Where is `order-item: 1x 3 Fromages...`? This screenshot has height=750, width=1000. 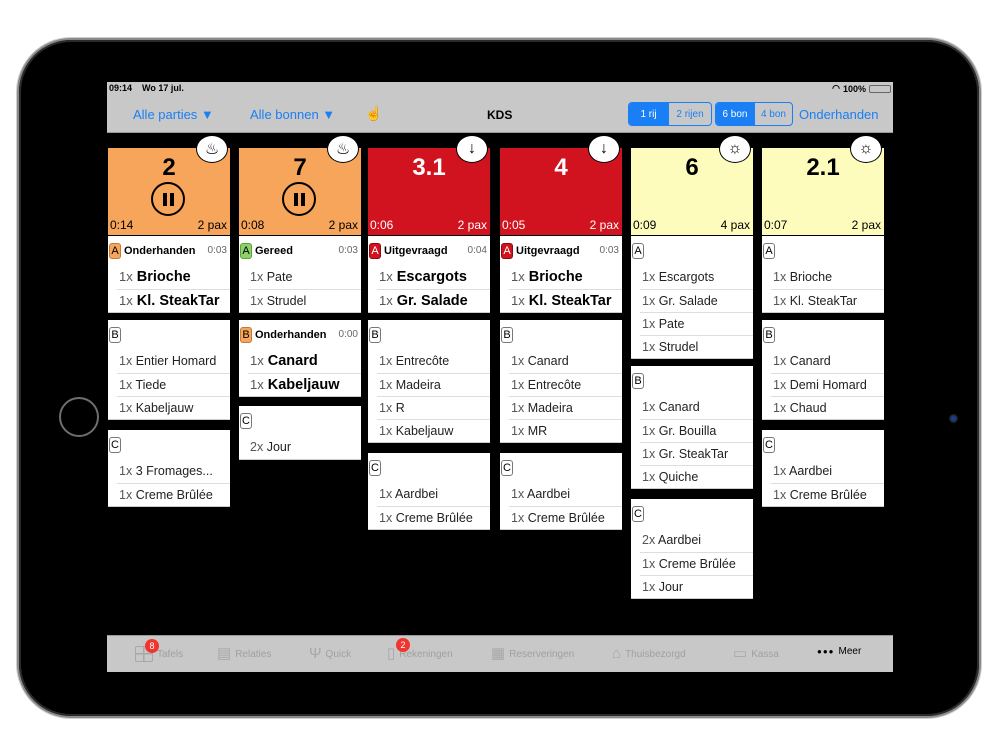 order-item: 1x 3 Fromages... is located at coordinates (173, 471).